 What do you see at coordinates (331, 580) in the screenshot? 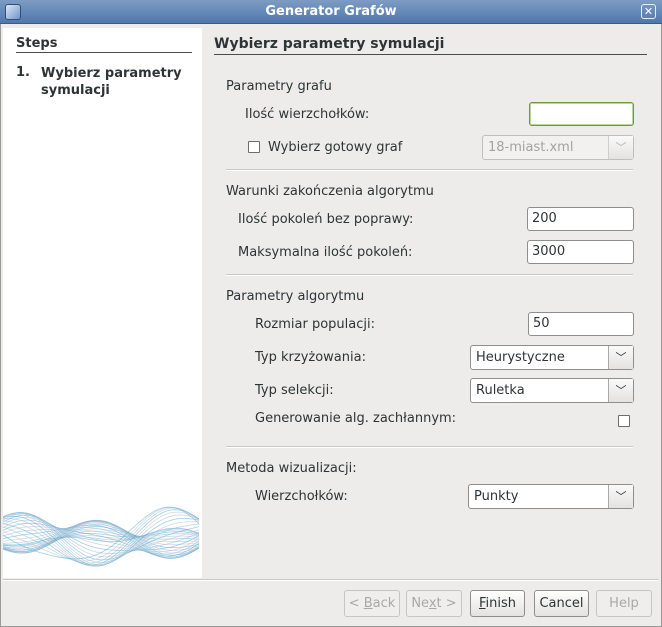
I see `footer-separator` at bounding box center [331, 580].